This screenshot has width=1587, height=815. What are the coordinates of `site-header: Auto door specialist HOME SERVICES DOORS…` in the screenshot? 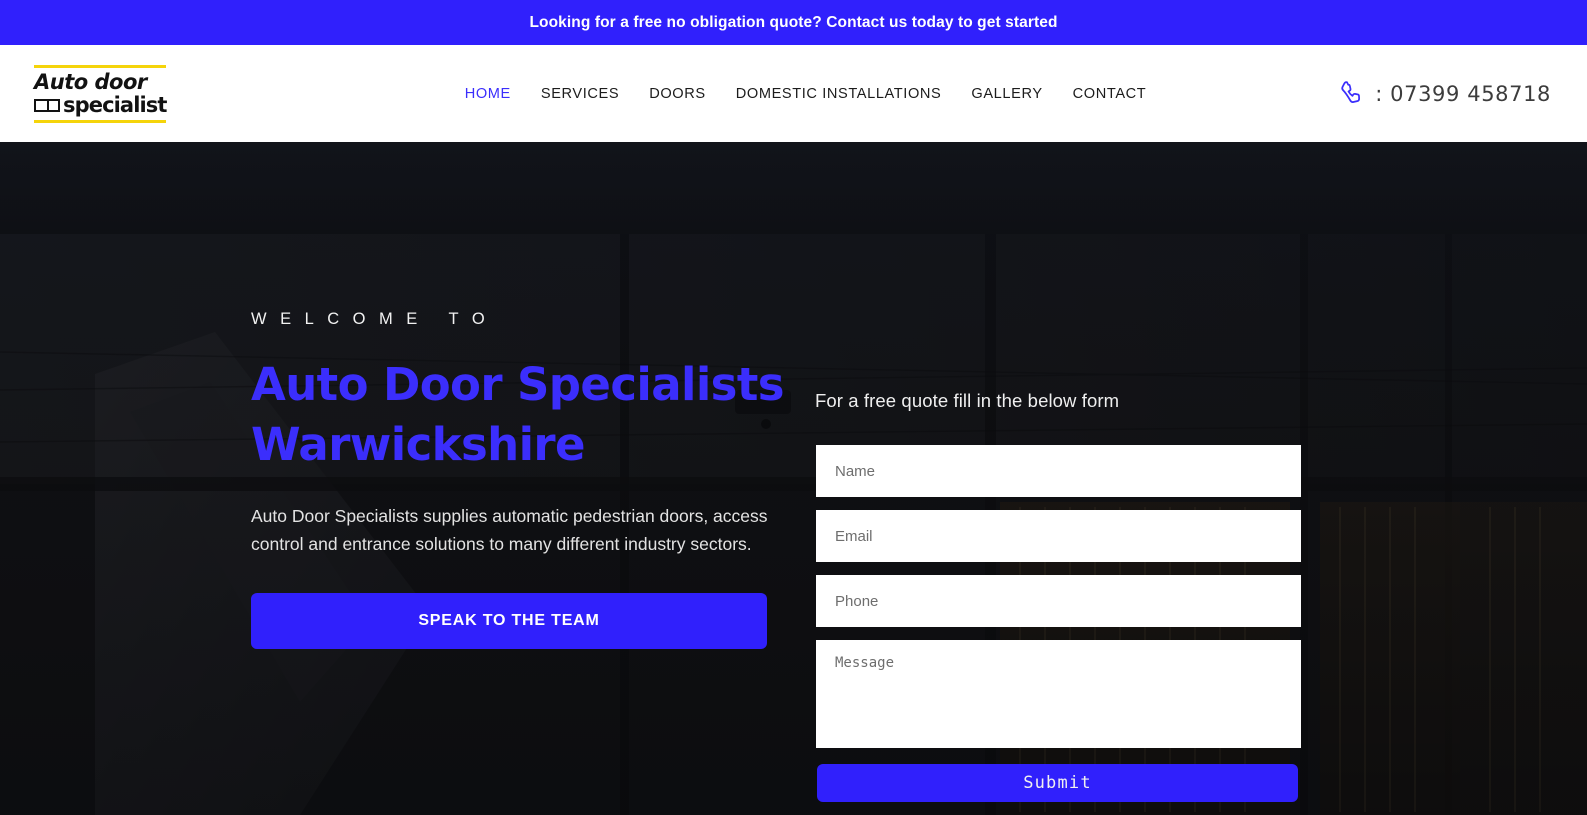 It's located at (793, 93).